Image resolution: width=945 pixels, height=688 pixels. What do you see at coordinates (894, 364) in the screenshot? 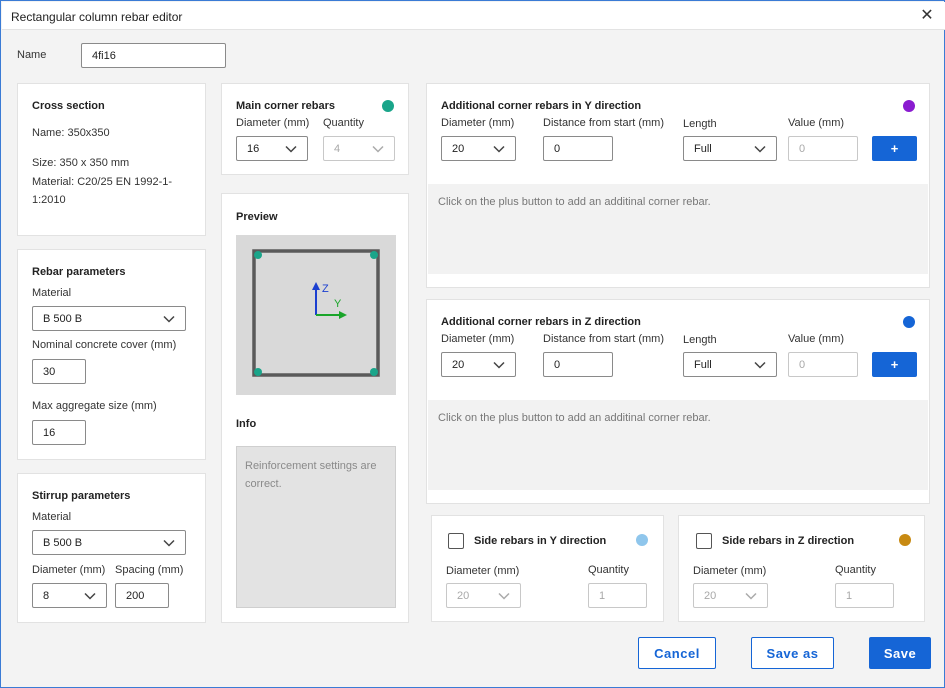
I see `additional-z-add-button: +` at bounding box center [894, 364].